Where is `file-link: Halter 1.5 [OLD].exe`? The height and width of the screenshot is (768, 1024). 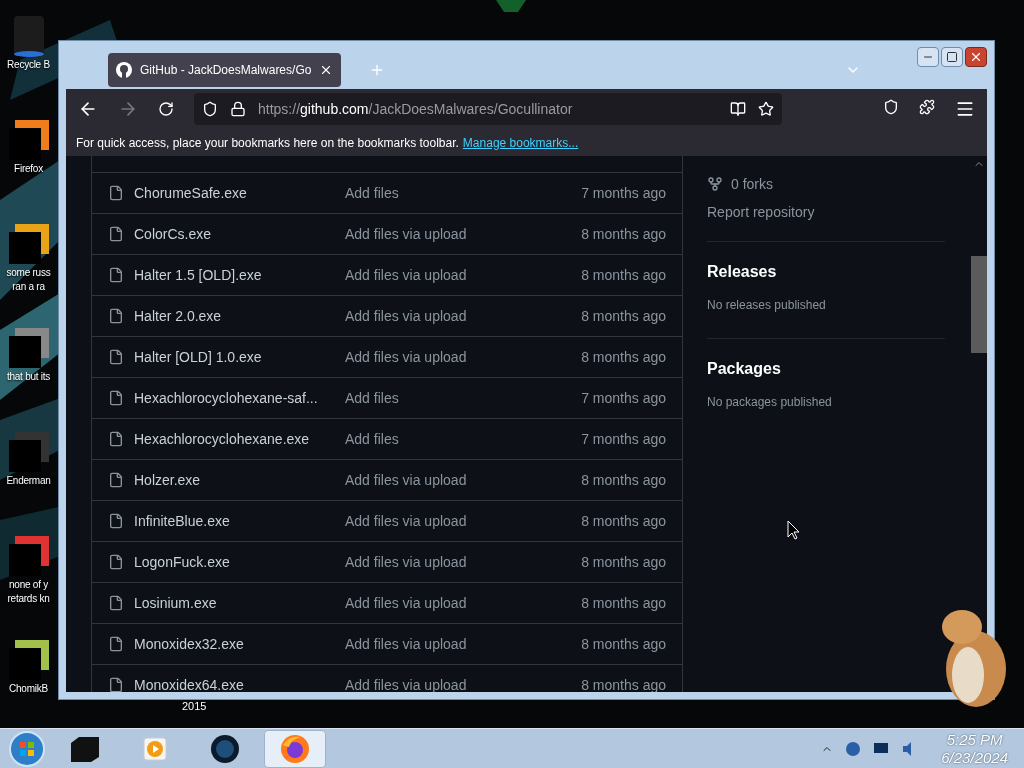 file-link: Halter 1.5 [OLD].exe is located at coordinates (239, 275).